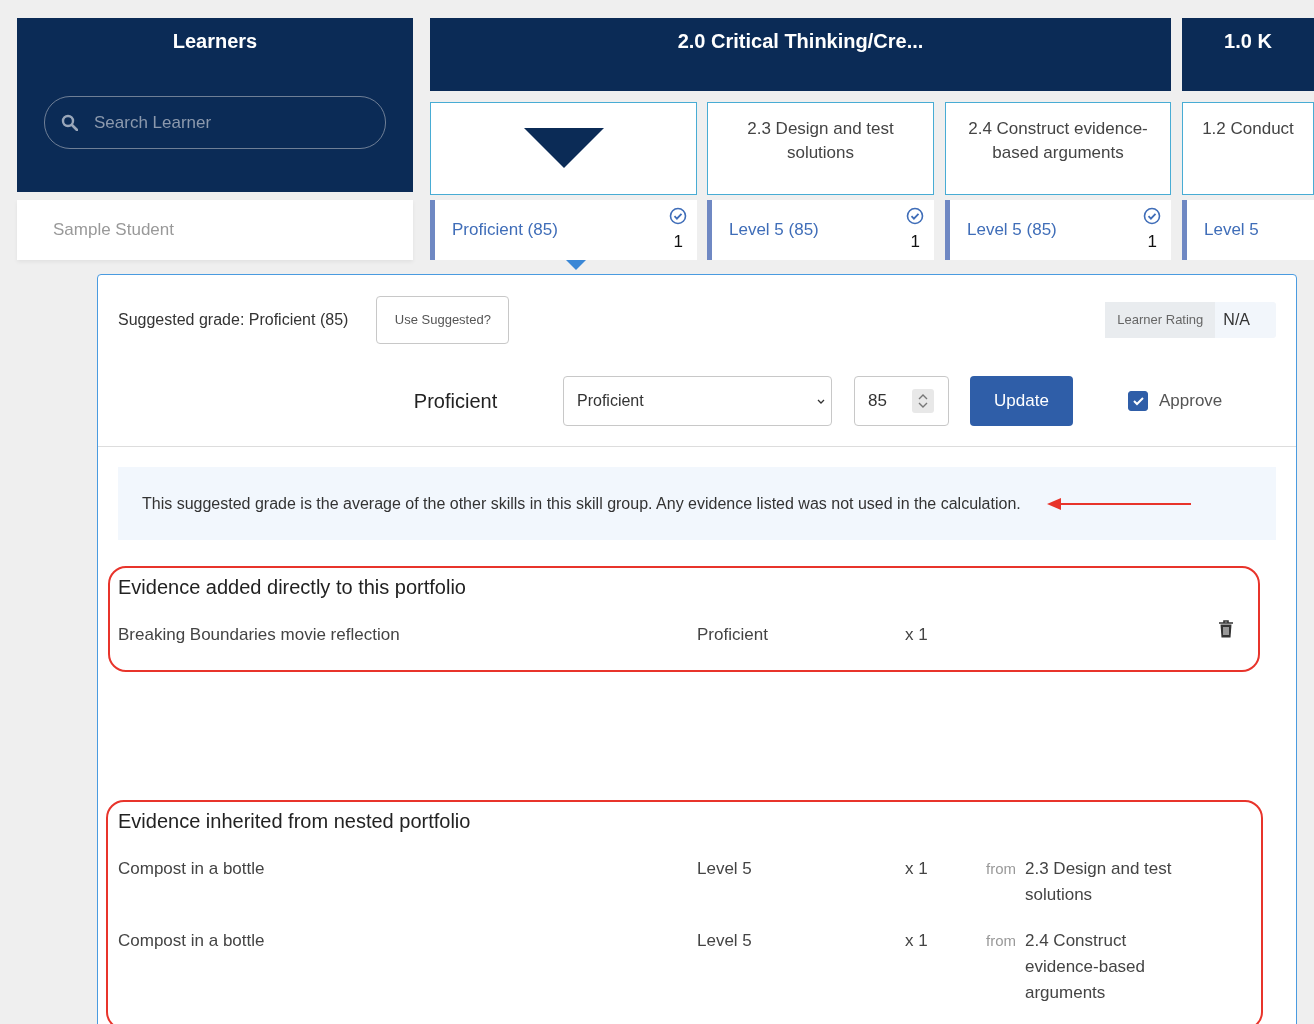 This screenshot has width=1314, height=1024. Describe the element at coordinates (505, 230) in the screenshot. I see `grade-text: Proficient (85)` at that location.